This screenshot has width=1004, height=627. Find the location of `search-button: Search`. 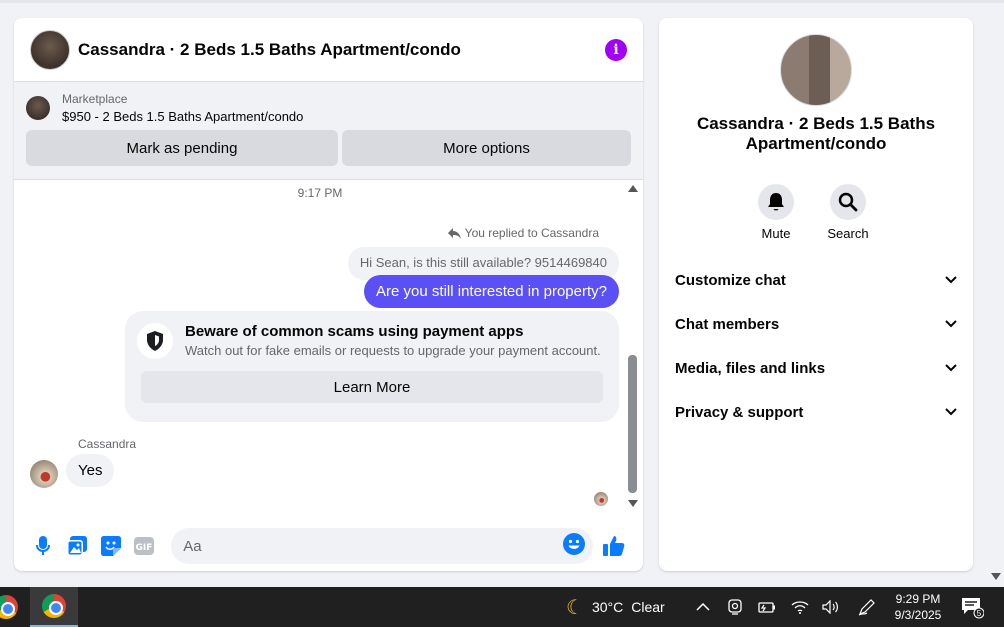

search-button: Search is located at coordinates (848, 212).